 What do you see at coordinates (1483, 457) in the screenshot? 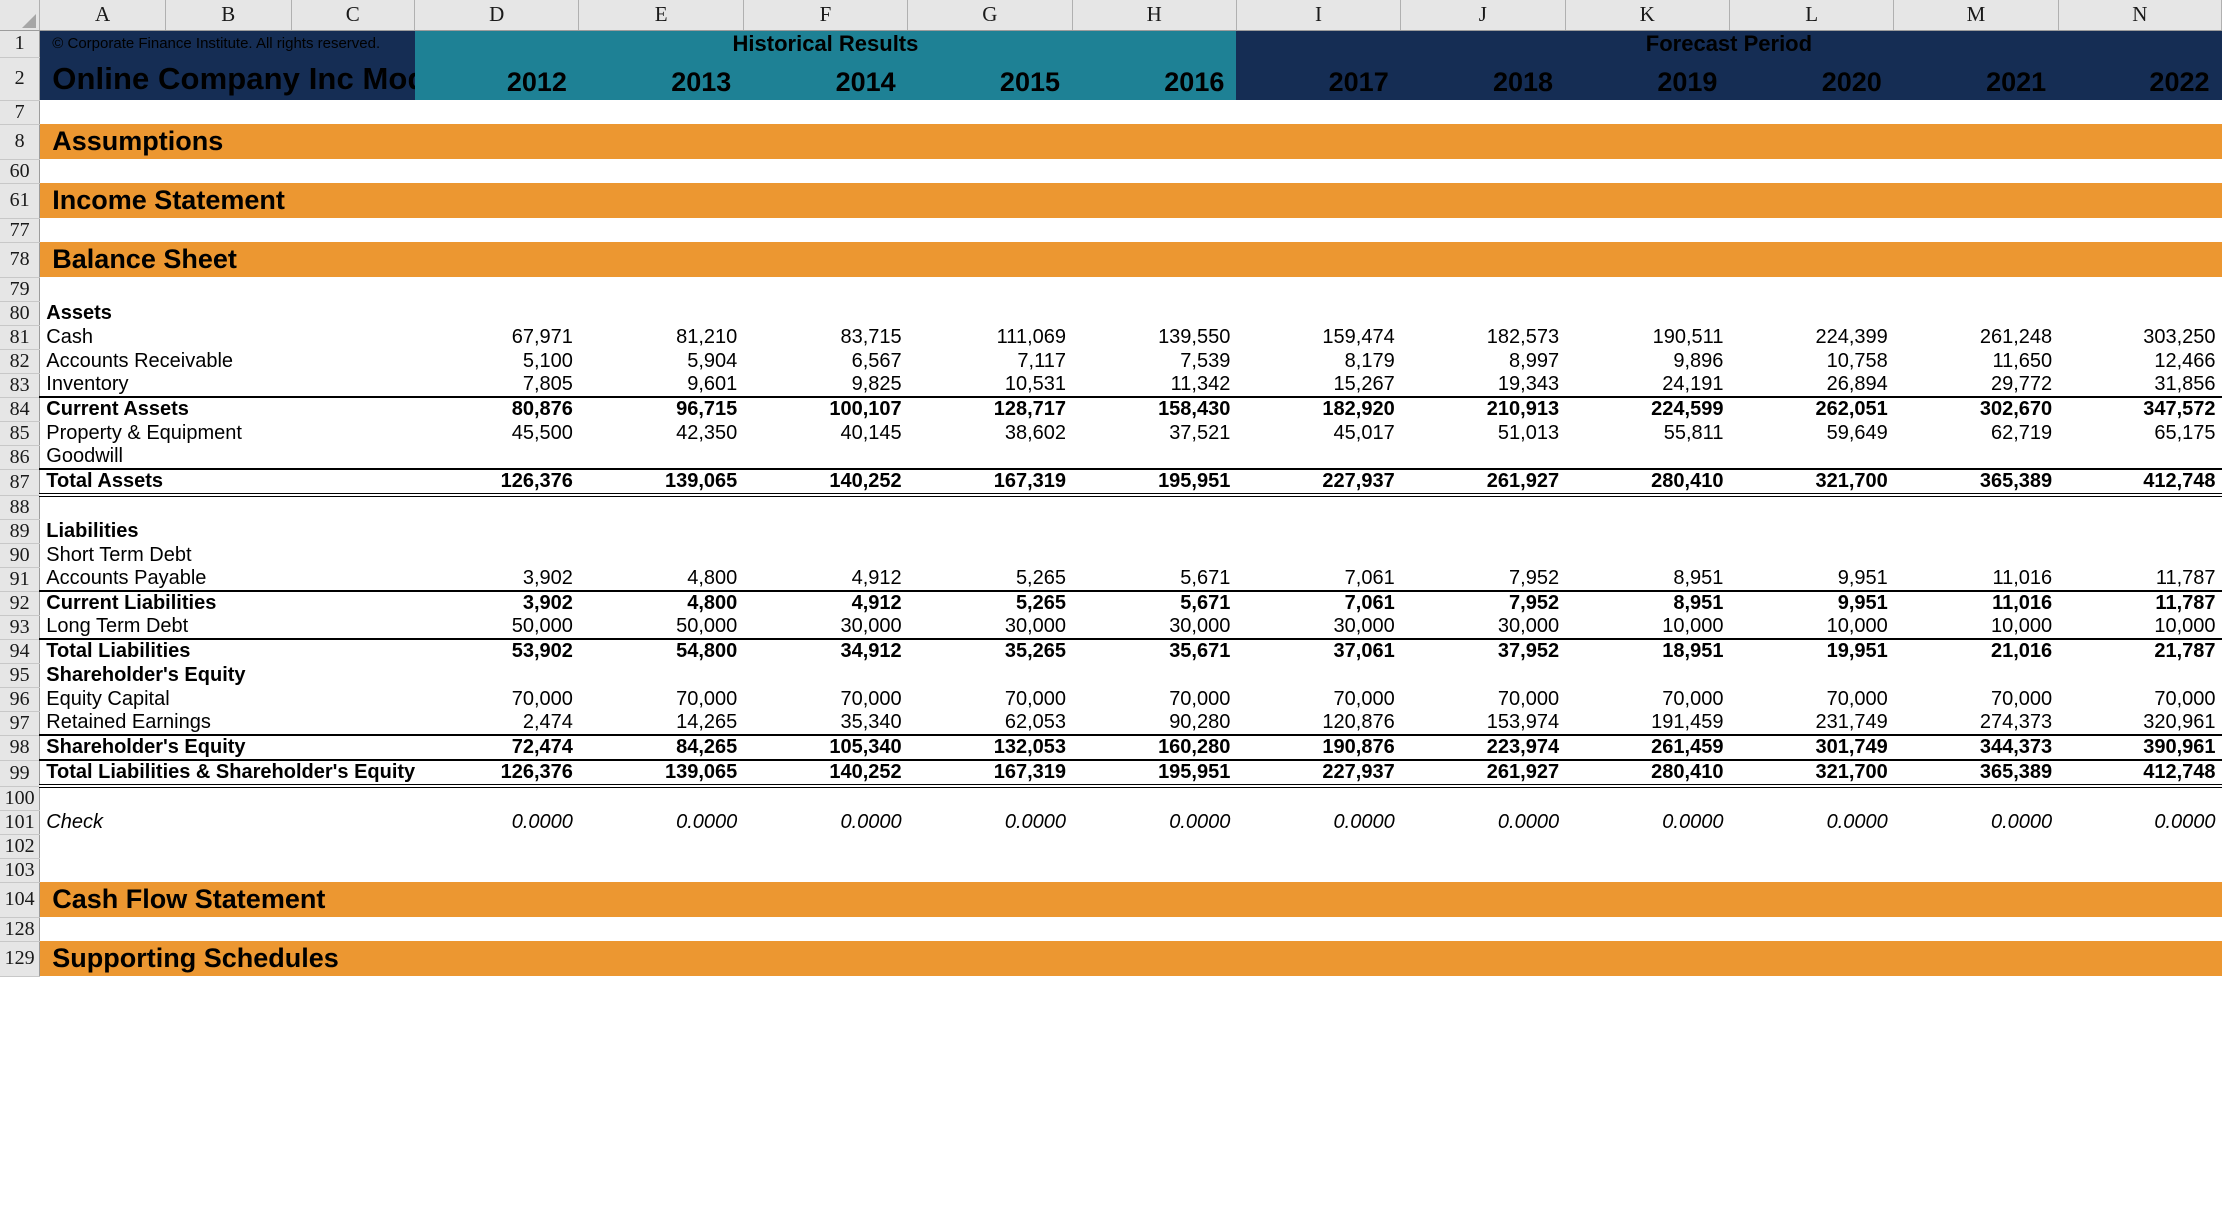
I see `cell-goodwill-2018` at bounding box center [1483, 457].